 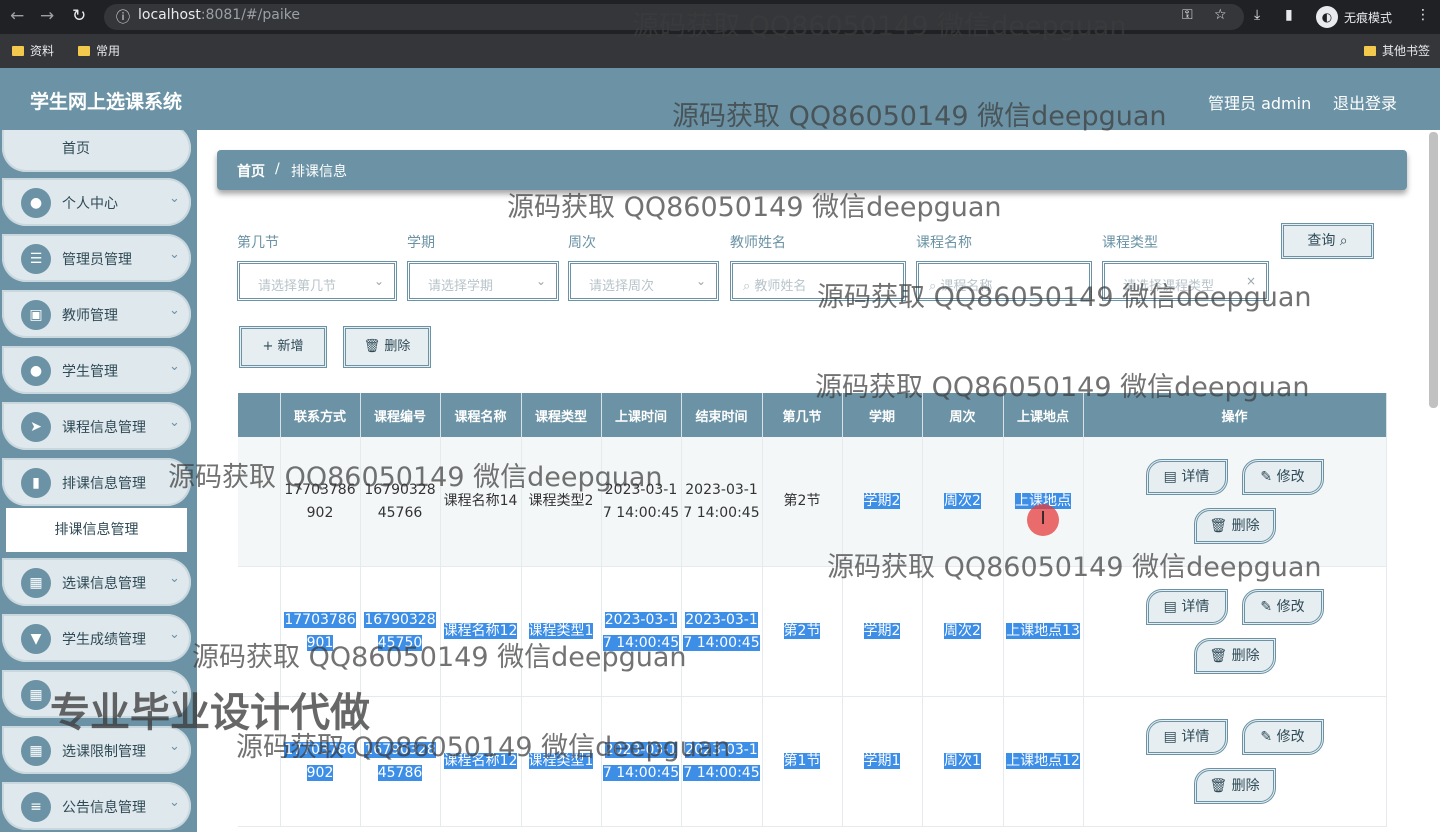 What do you see at coordinates (561, 415) in the screenshot?
I see `column-header: 课程类型` at bounding box center [561, 415].